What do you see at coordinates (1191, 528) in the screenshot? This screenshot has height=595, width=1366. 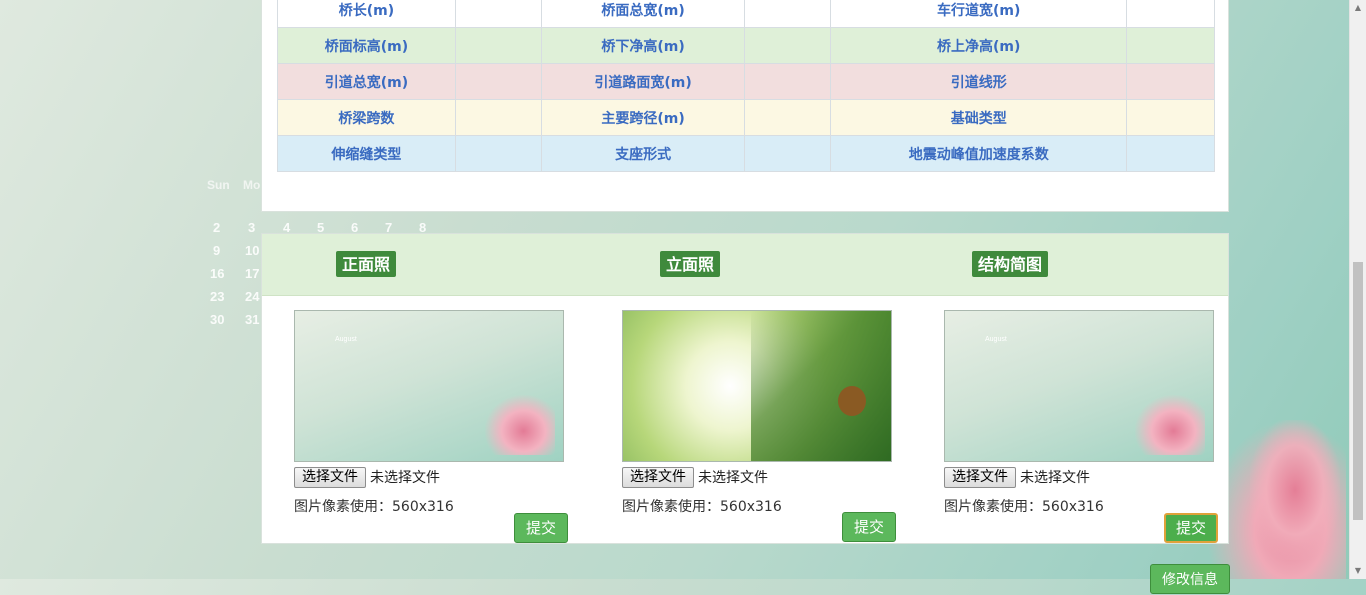 I see `structure-diagram-submit-button: 提交` at bounding box center [1191, 528].